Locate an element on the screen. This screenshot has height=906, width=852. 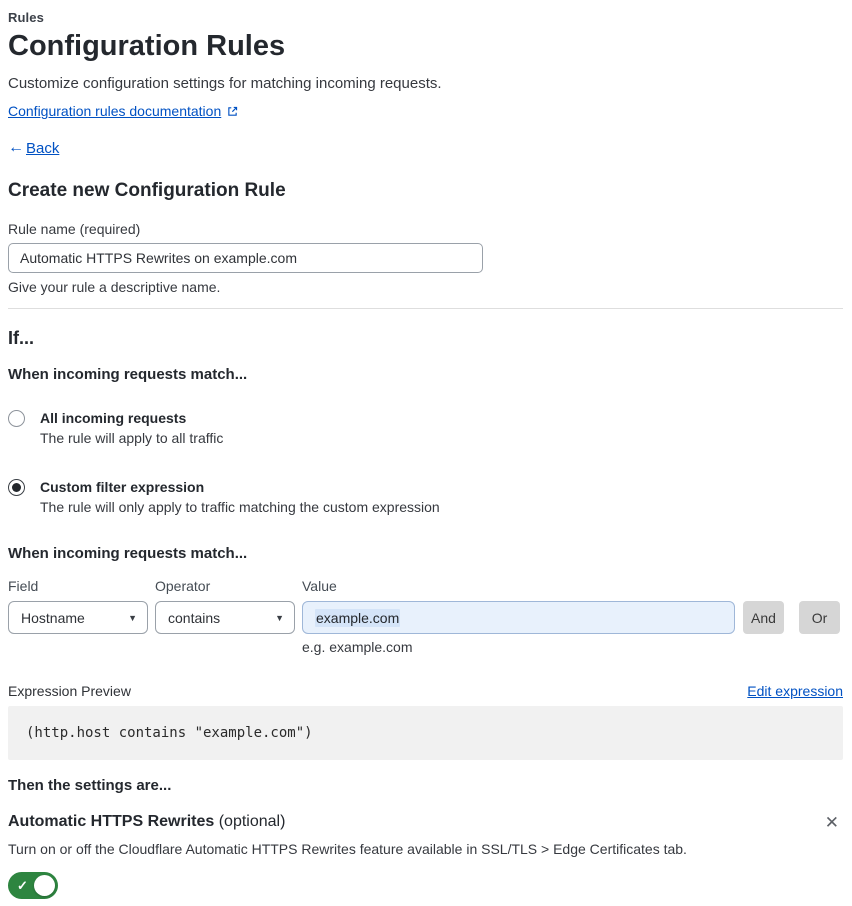
or-button: Or is located at coordinates (819, 617).